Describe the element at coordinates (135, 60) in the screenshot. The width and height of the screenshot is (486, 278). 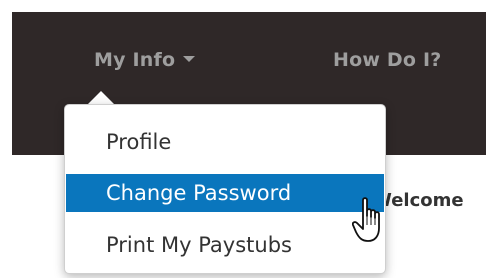
I see `nav-item-label: My Info` at that location.